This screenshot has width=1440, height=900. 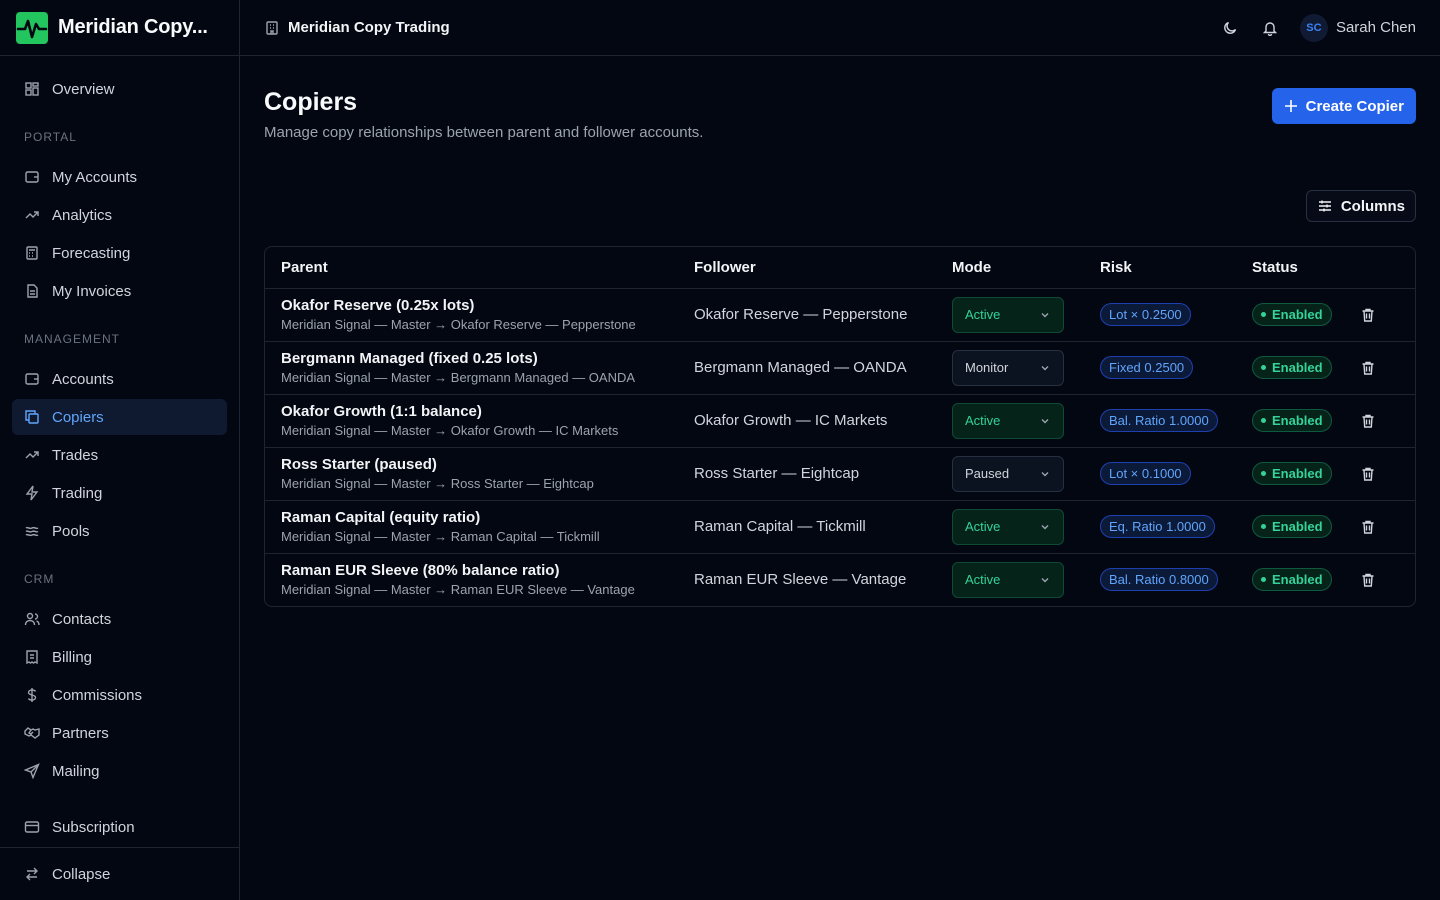 I want to click on create-copier-button: Create Copier, so click(x=1343, y=106).